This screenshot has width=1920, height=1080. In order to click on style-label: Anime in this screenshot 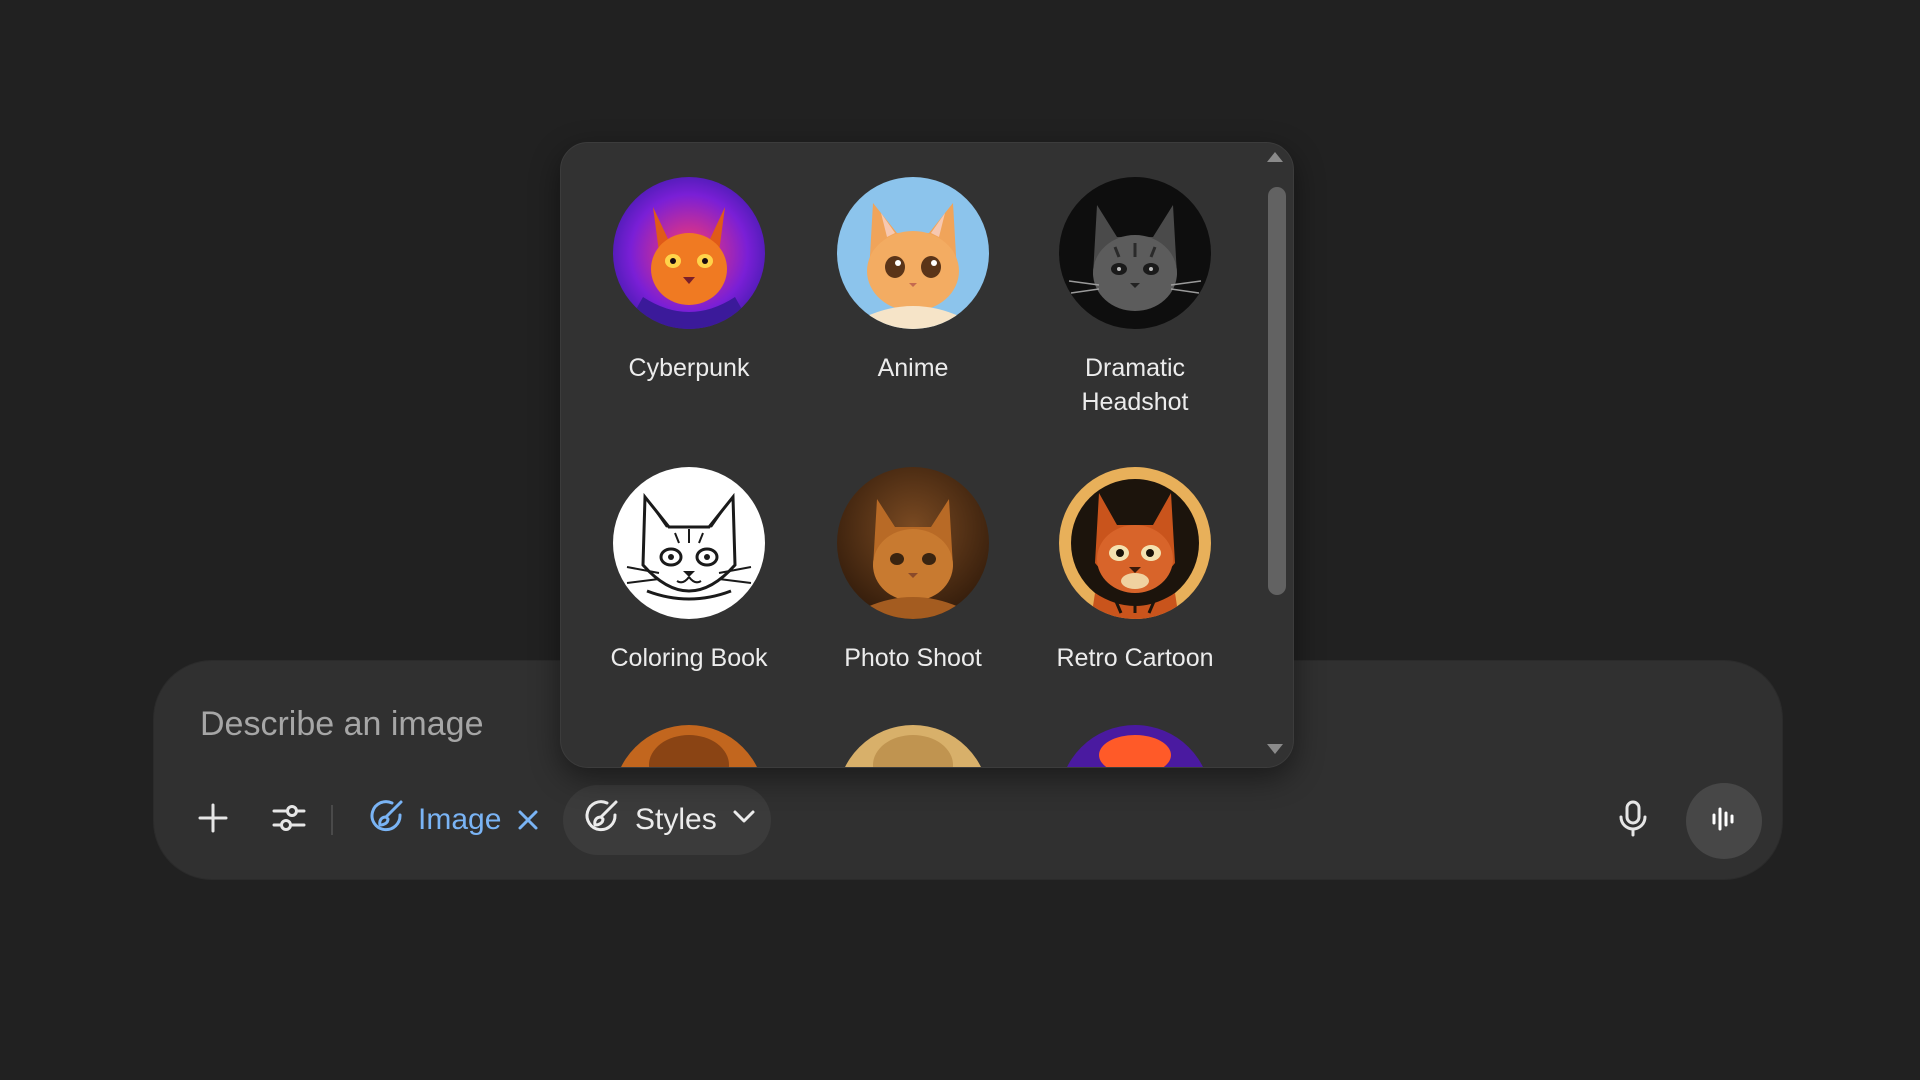, I will do `click(913, 368)`.